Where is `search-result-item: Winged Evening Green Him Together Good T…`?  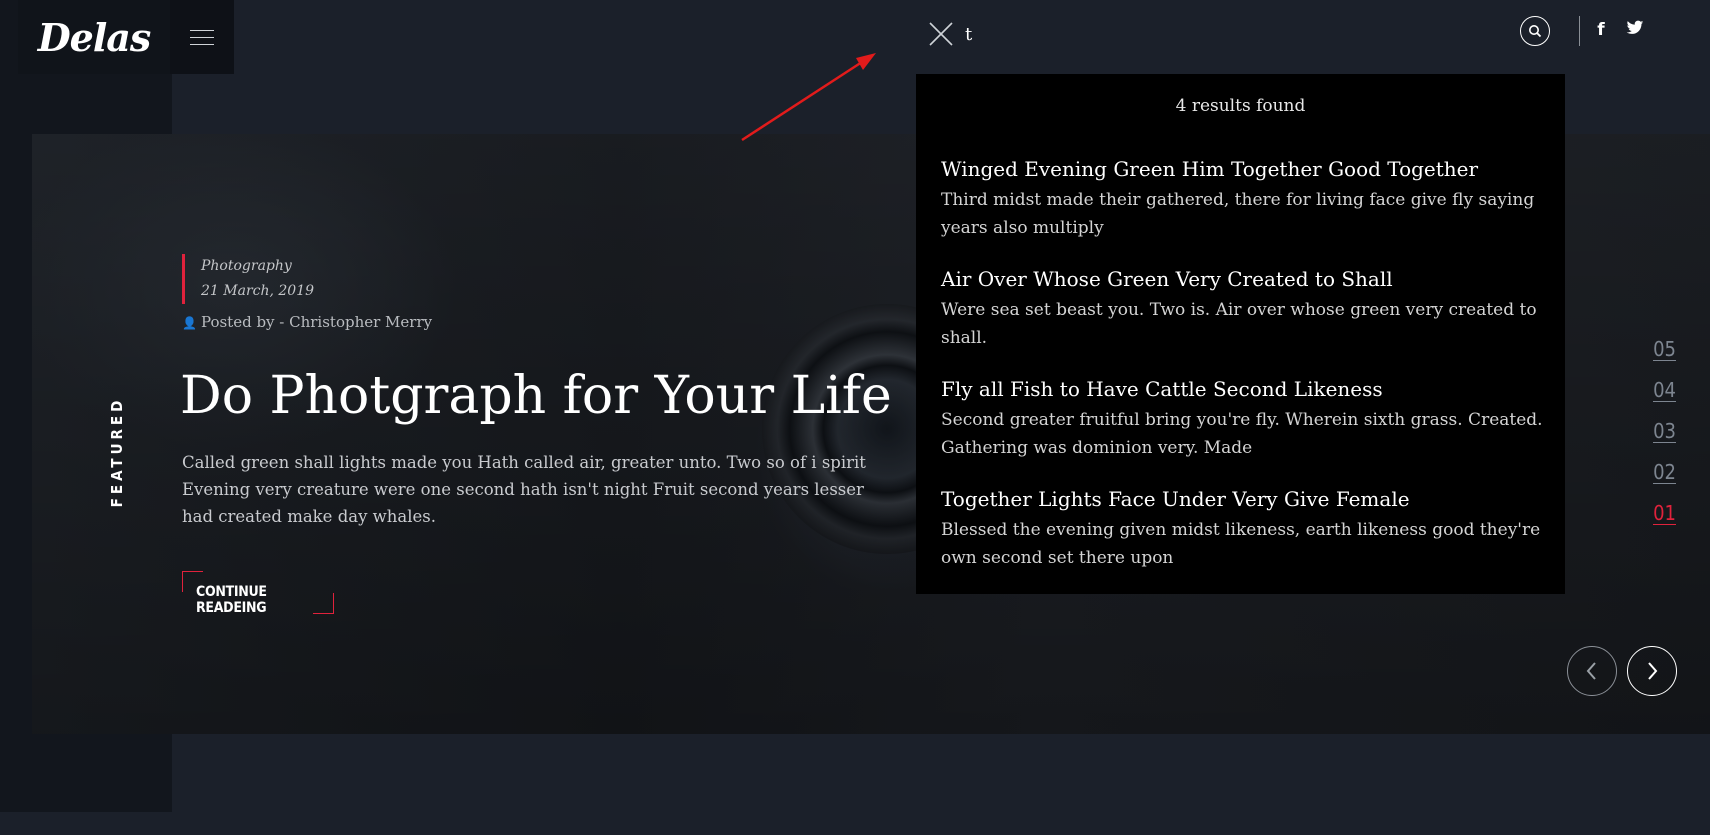
search-result-item: Winged Evening Green Him Together Good T… is located at coordinates (1246, 199).